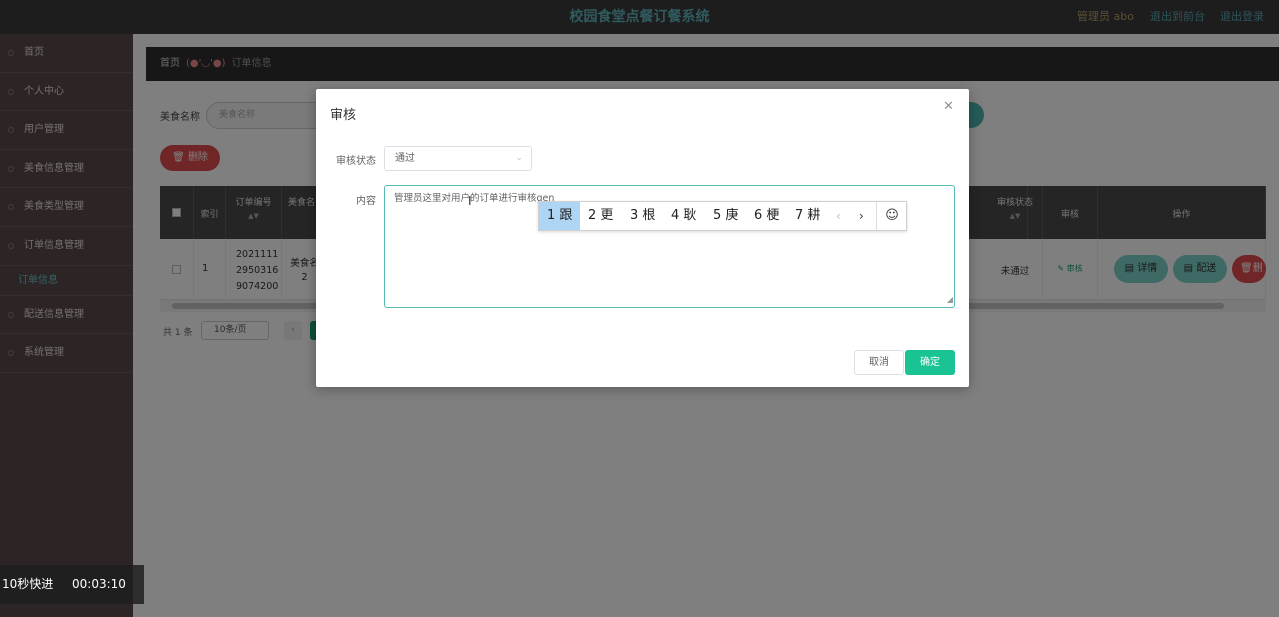 This screenshot has width=1279, height=617. What do you see at coordinates (930, 362) in the screenshot?
I see `confirm-button: 确定` at bounding box center [930, 362].